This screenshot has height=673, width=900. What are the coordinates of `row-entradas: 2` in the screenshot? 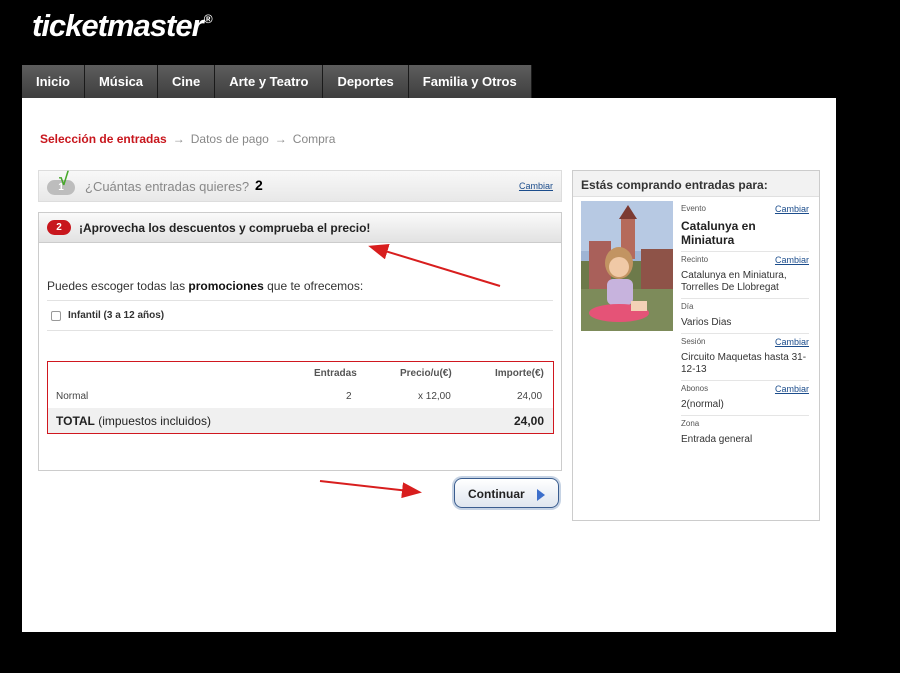 It's located at (349, 396).